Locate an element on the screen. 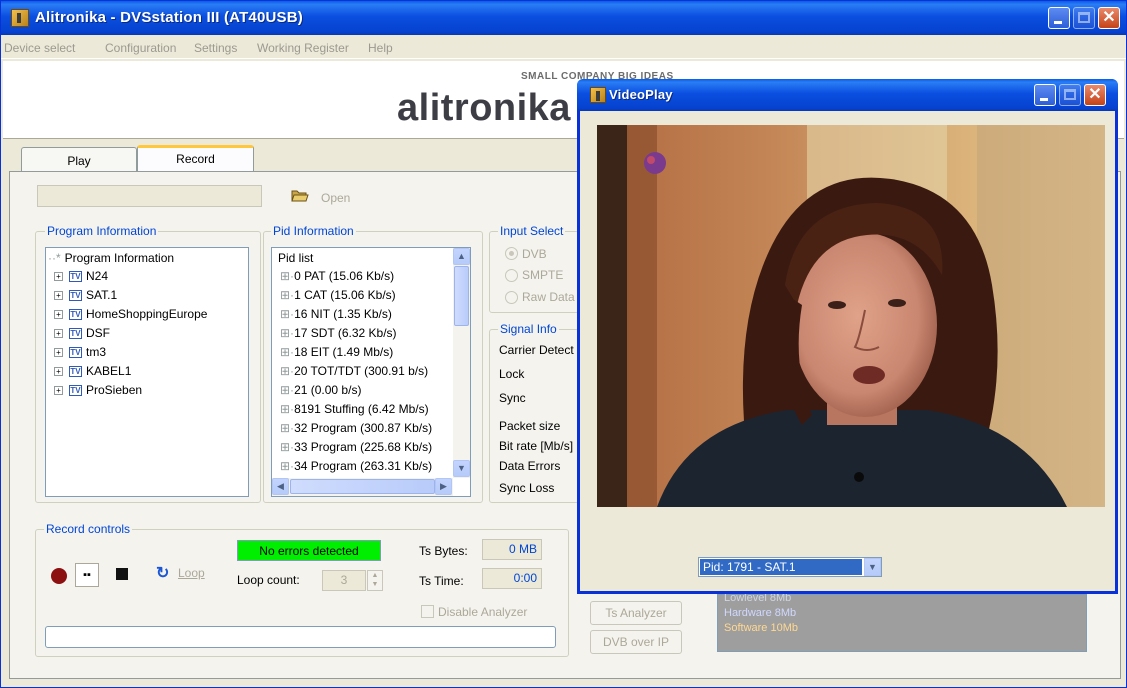 The image size is (1127, 688). pid-item: ⊞·32 Program (300.87 Kb/s) is located at coordinates (356, 430).